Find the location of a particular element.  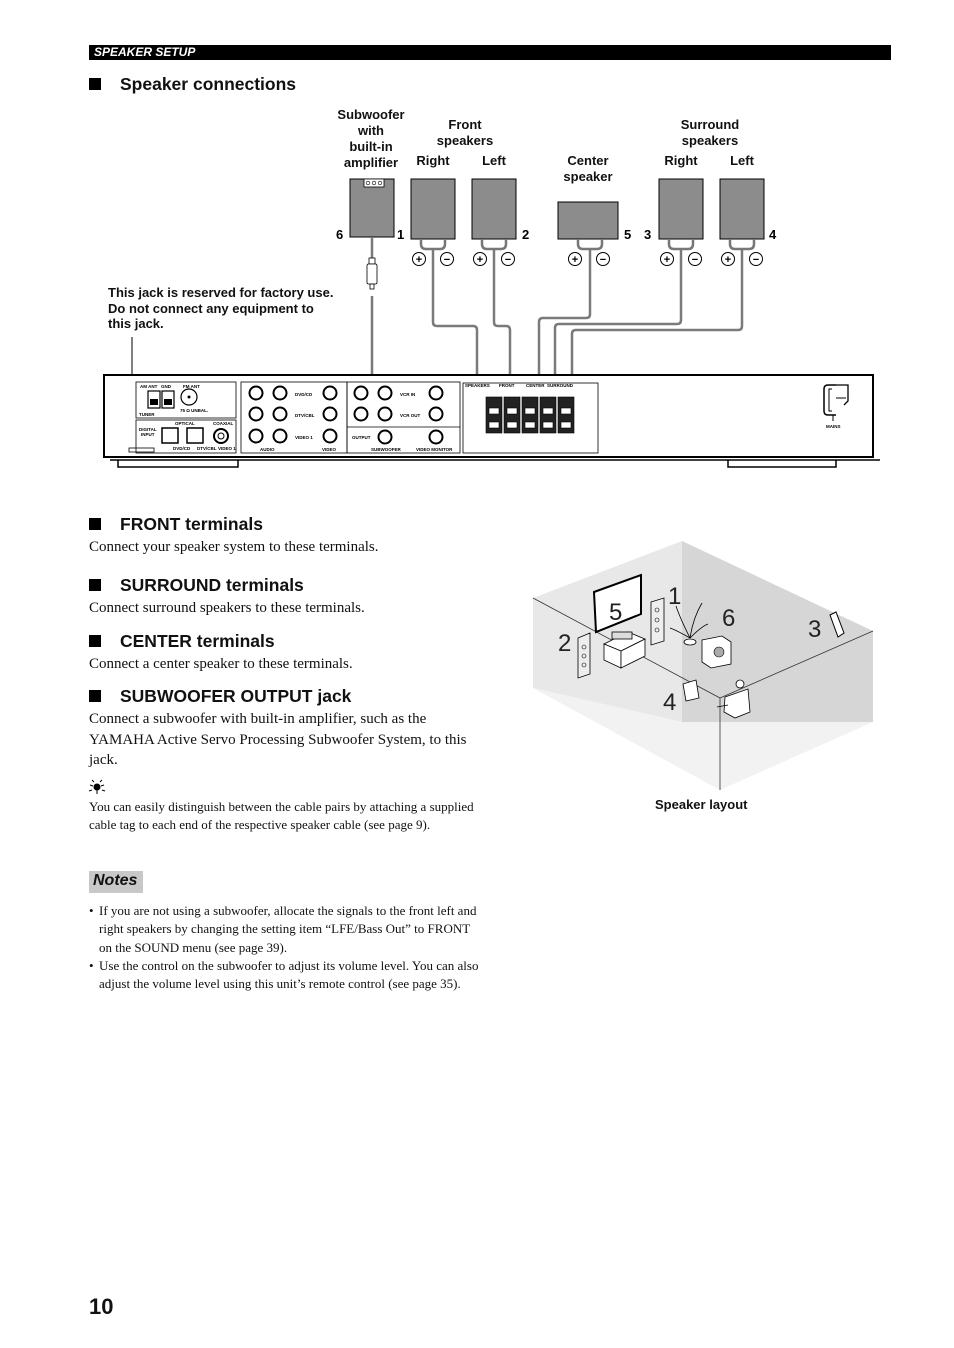

layout-number-4: 4 is located at coordinates (669, 702).